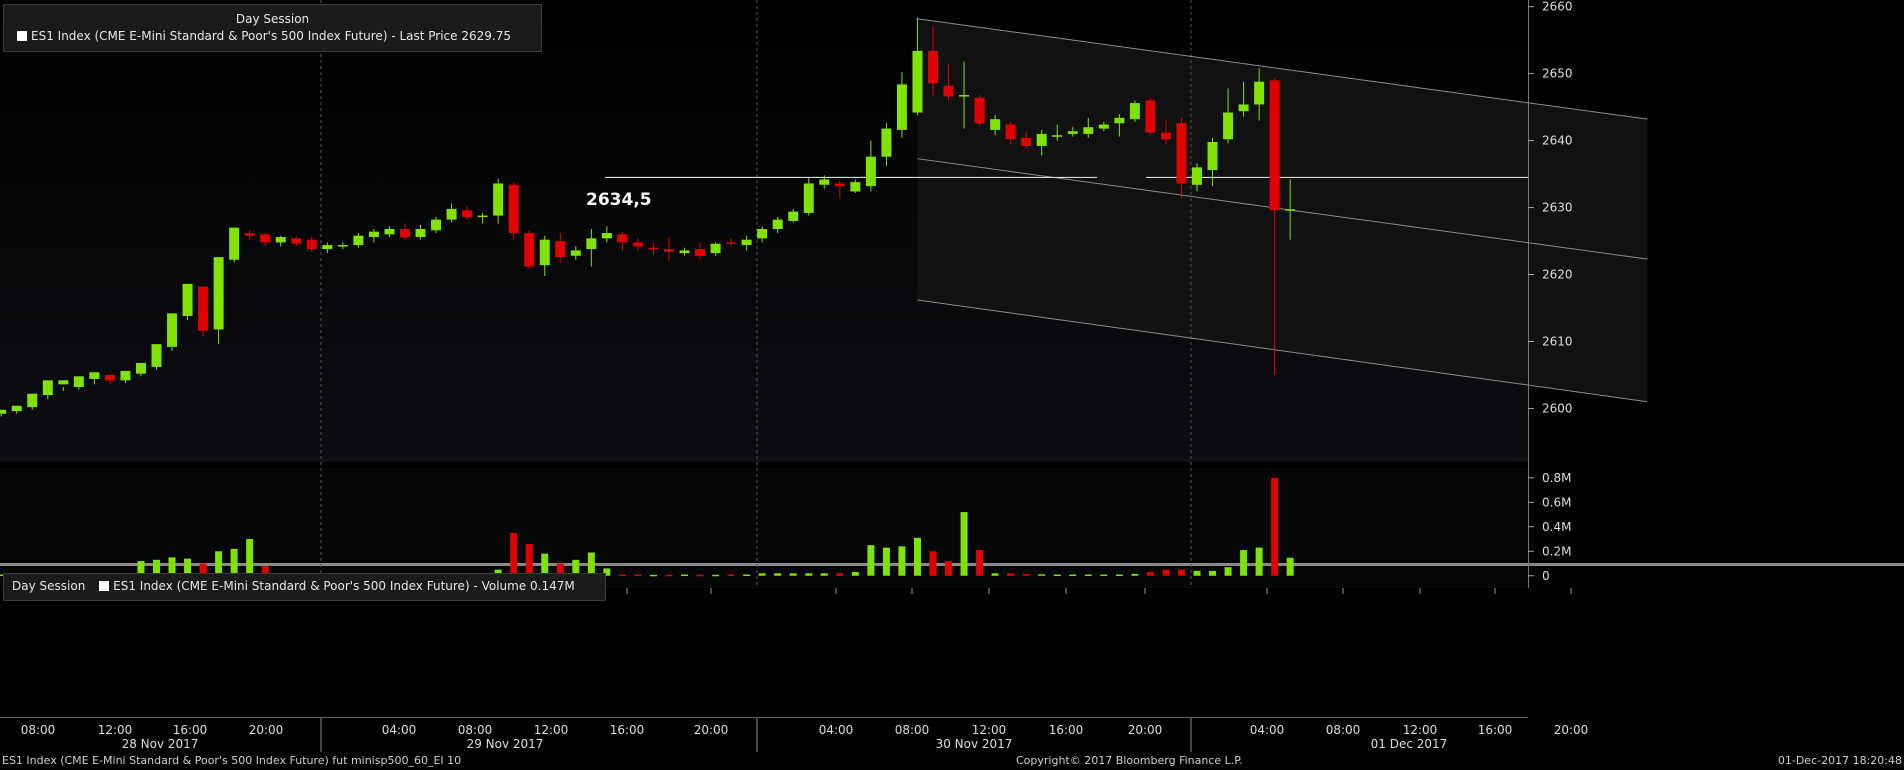 The width and height of the screenshot is (1904, 770). I want to click on volume-legend-session: Day Session, so click(49, 586).